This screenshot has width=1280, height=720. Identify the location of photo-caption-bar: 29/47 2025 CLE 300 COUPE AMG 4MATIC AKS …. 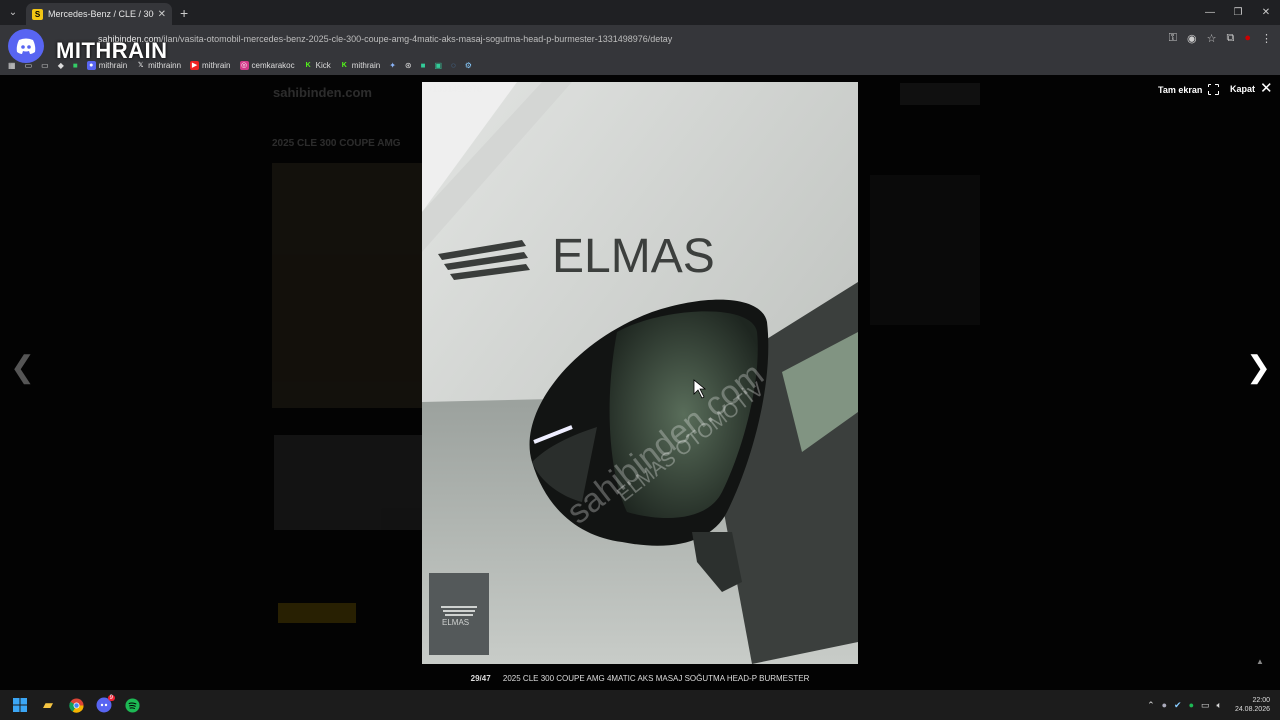
(640, 678).